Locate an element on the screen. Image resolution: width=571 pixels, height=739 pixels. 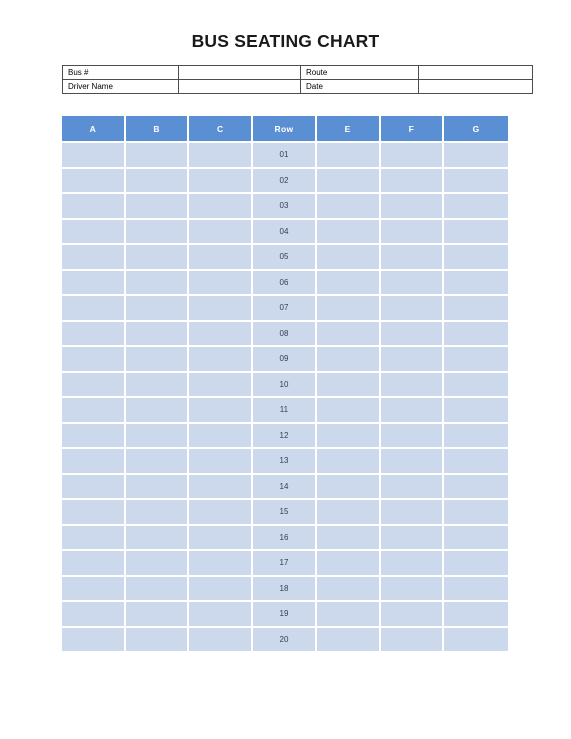
seat-cell-g08 is located at coordinates (476, 334).